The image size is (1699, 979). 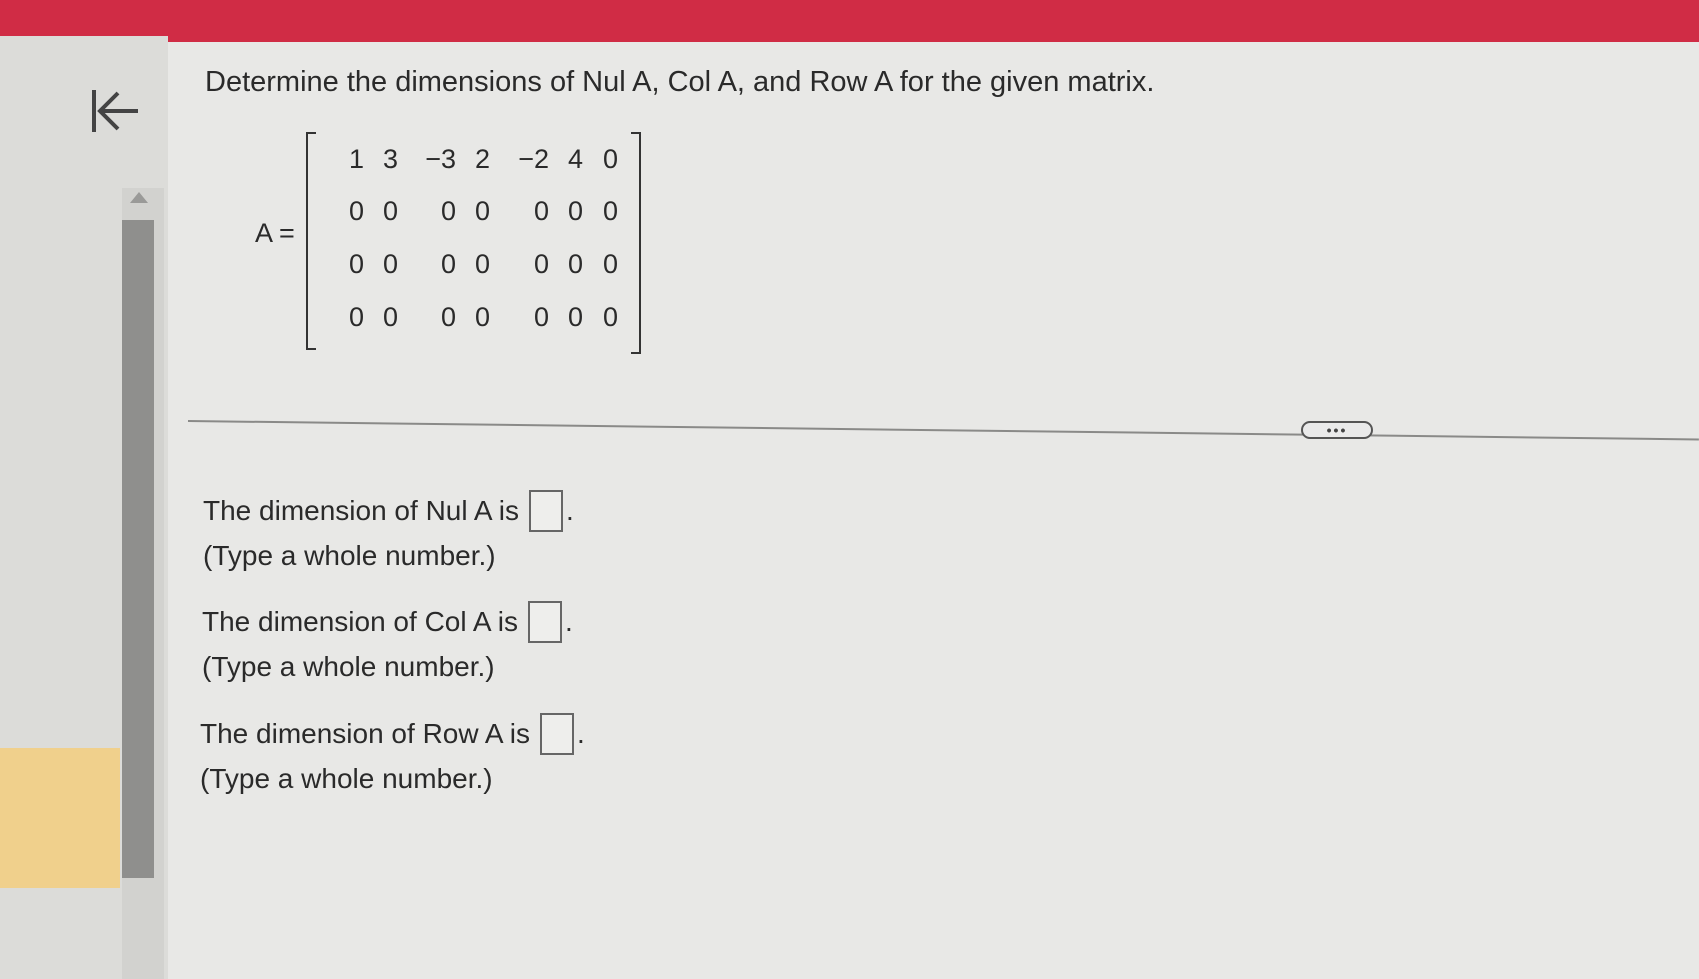 What do you see at coordinates (365, 733) in the screenshot?
I see `answer-prompt: The dimension of Row A is` at bounding box center [365, 733].